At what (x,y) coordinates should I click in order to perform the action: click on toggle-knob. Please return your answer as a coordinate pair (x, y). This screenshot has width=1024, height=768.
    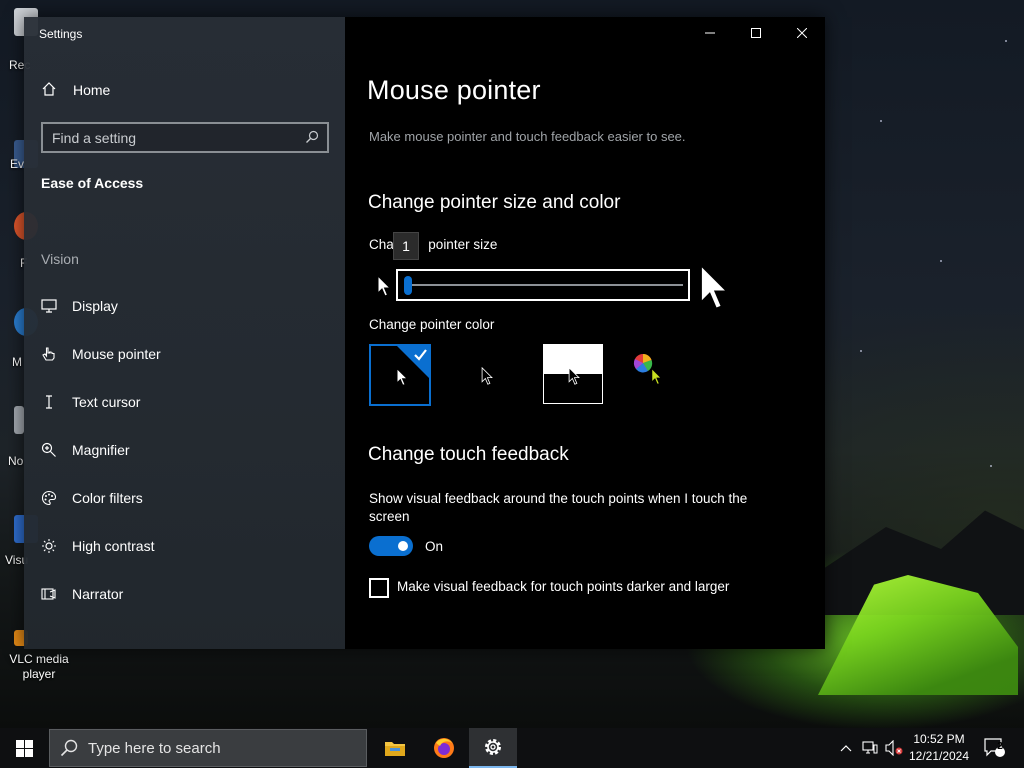
    Looking at the image, I should click on (403, 546).